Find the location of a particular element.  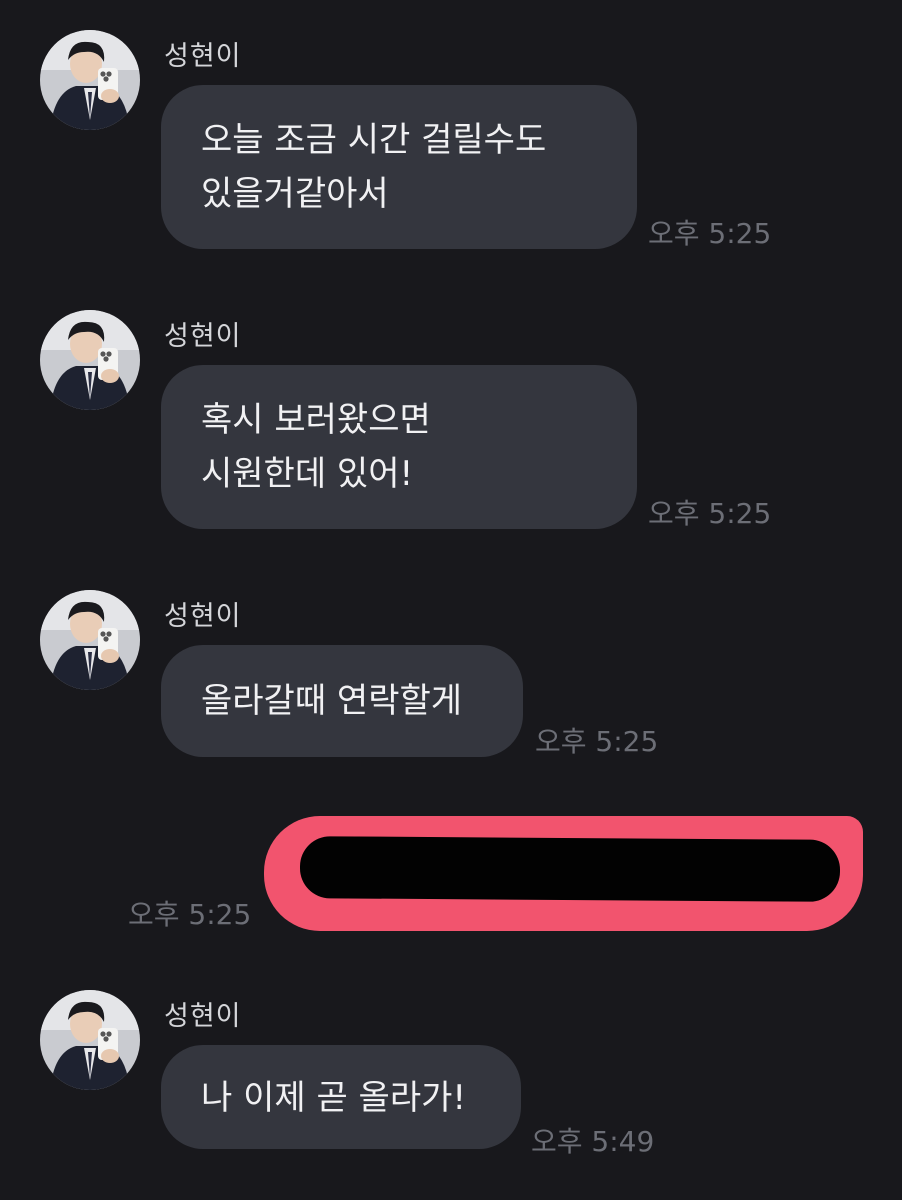

message-bubble: 나 이제 곧 올라가! is located at coordinates (341, 1097).